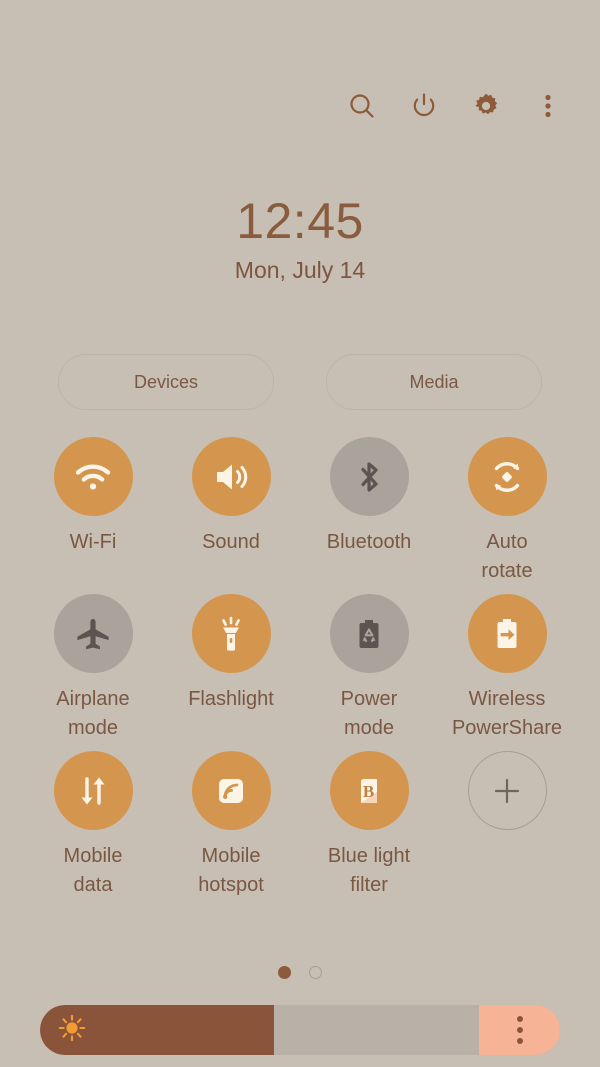  What do you see at coordinates (300, 1030) in the screenshot?
I see `brightness-slider` at bounding box center [300, 1030].